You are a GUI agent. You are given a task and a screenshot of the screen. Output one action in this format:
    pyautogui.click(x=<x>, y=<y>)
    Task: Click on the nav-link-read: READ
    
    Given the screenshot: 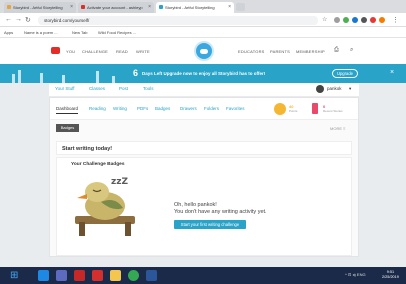 What is the action you would take?
    pyautogui.click(x=122, y=51)
    